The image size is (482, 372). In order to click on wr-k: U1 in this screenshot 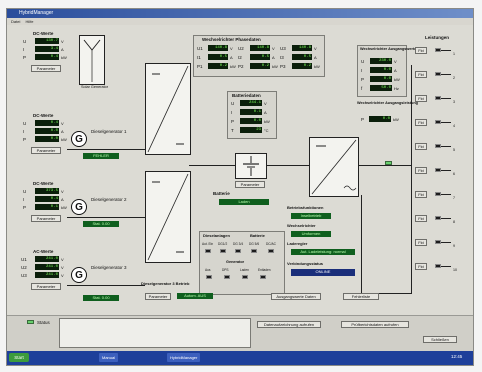, I will do `click(200, 48)`.